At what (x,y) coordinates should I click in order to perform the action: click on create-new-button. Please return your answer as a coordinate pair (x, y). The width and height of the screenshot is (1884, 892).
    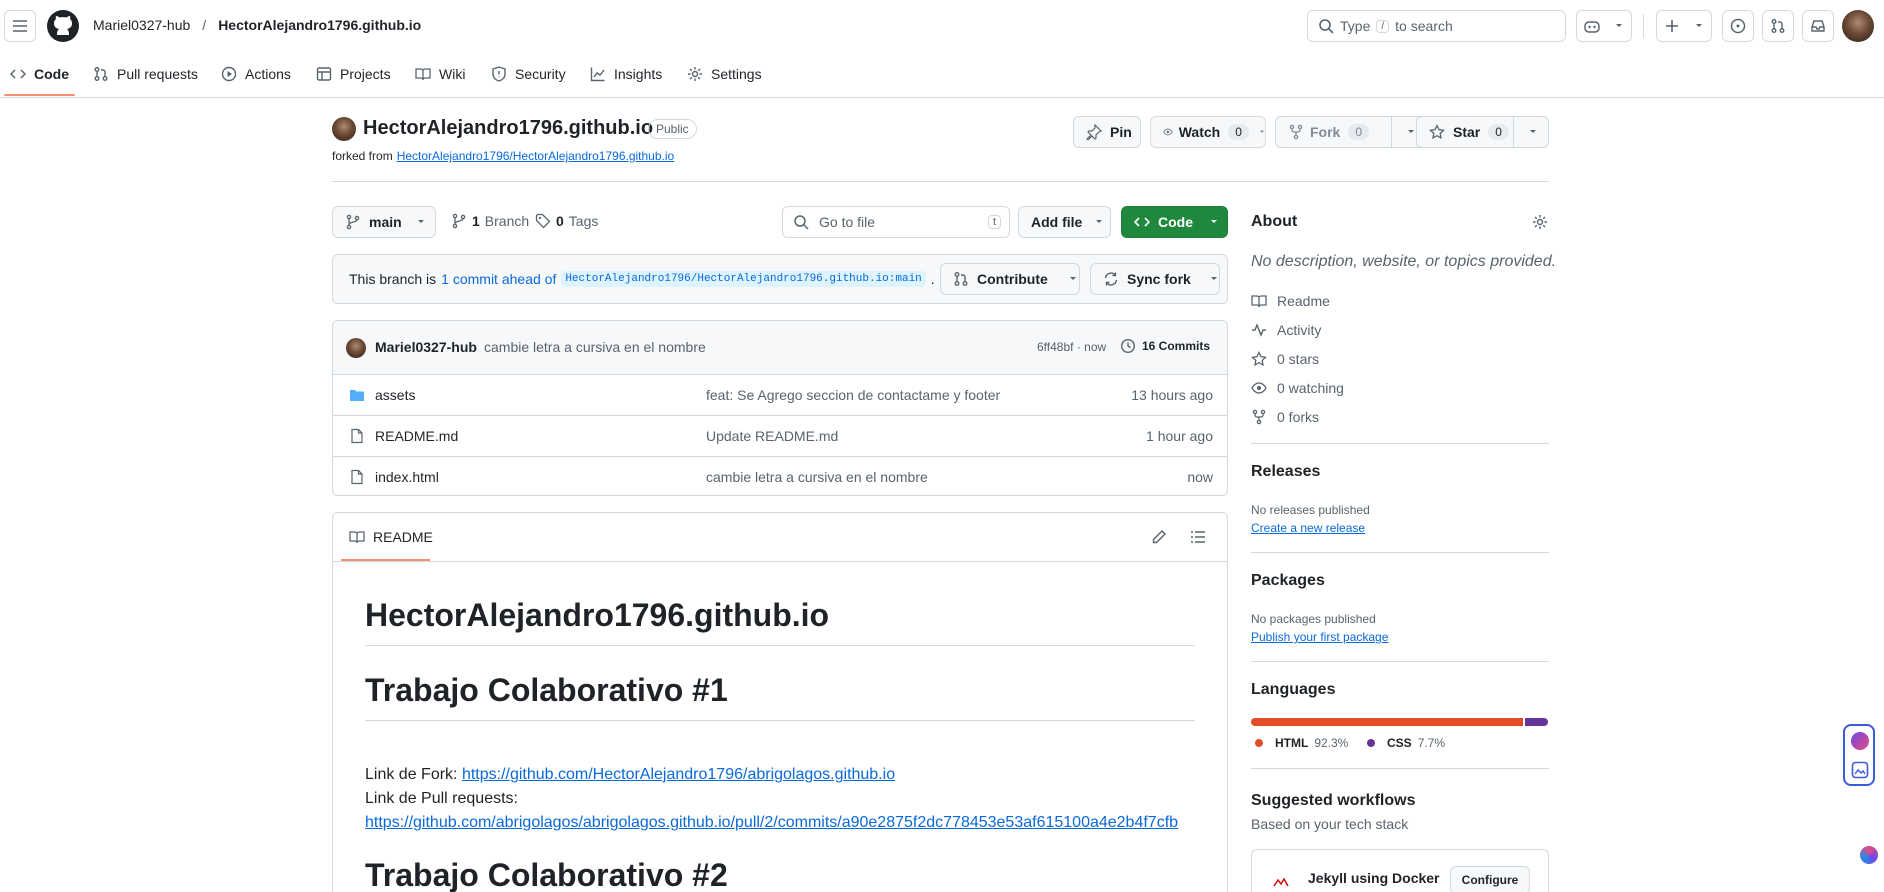
    Looking at the image, I should click on (1684, 26).